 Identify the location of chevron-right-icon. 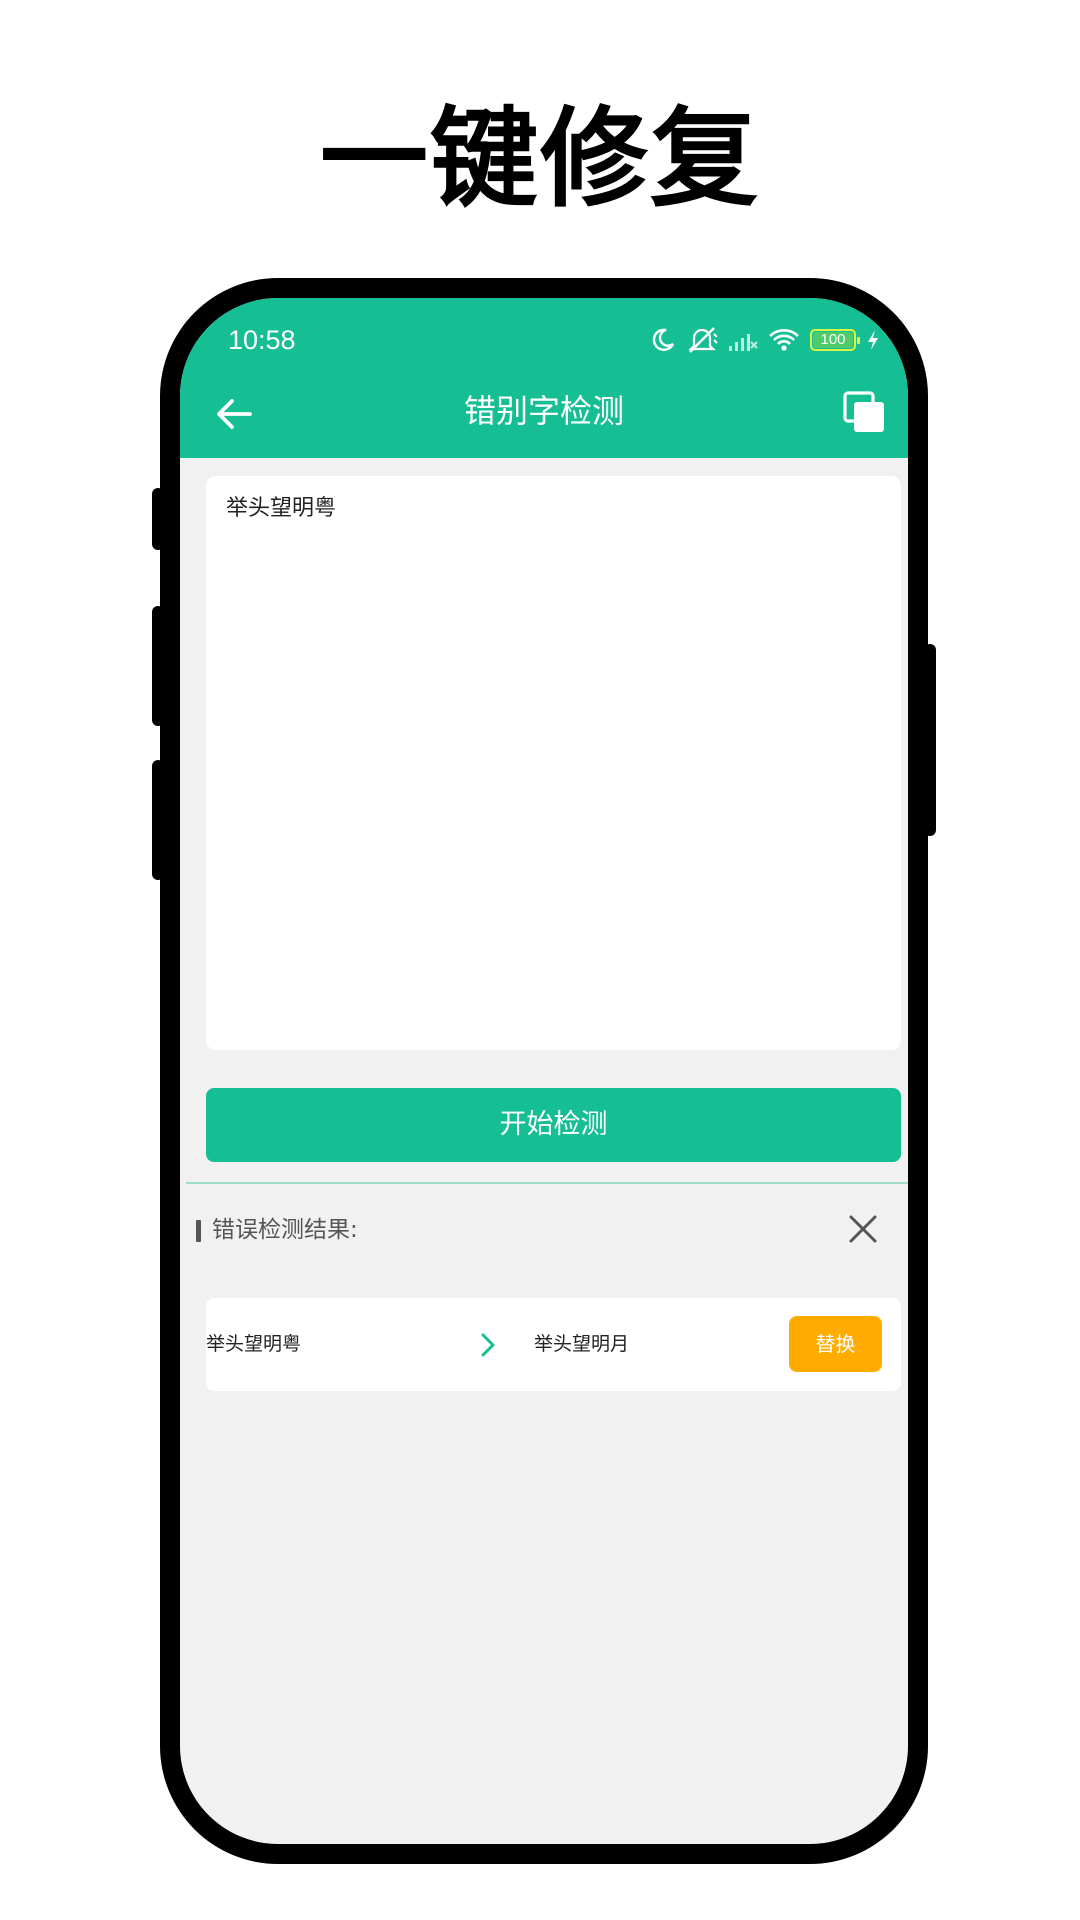
(488, 1345).